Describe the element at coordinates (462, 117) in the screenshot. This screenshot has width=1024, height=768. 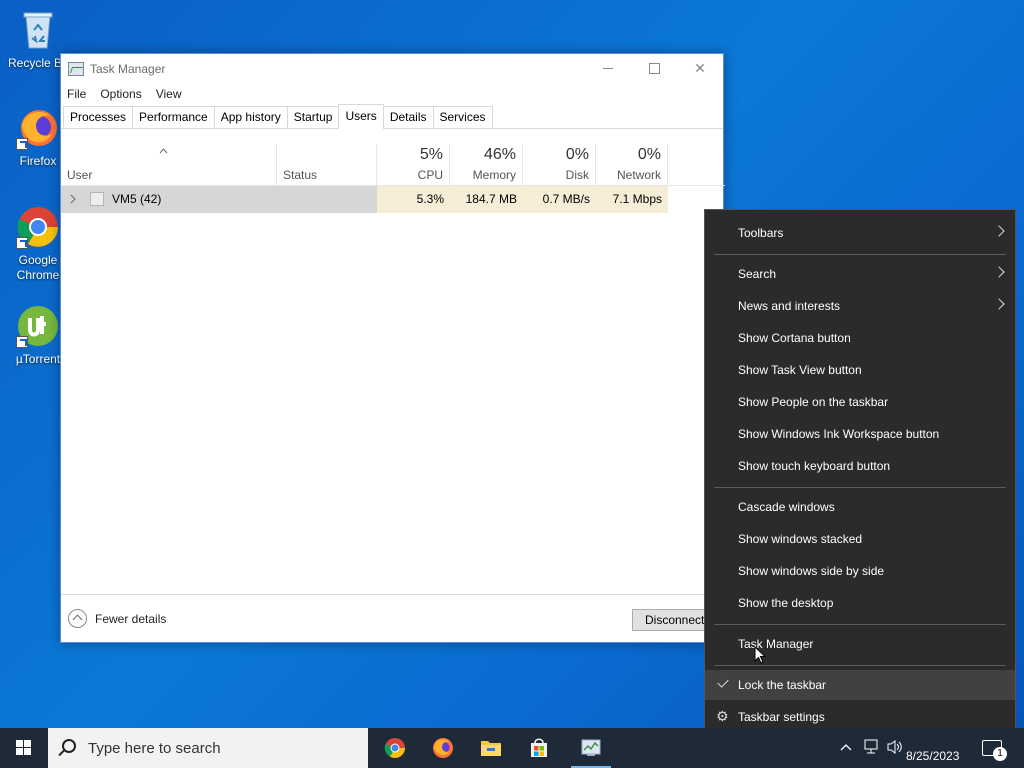
I see `tab-services: Services` at that location.